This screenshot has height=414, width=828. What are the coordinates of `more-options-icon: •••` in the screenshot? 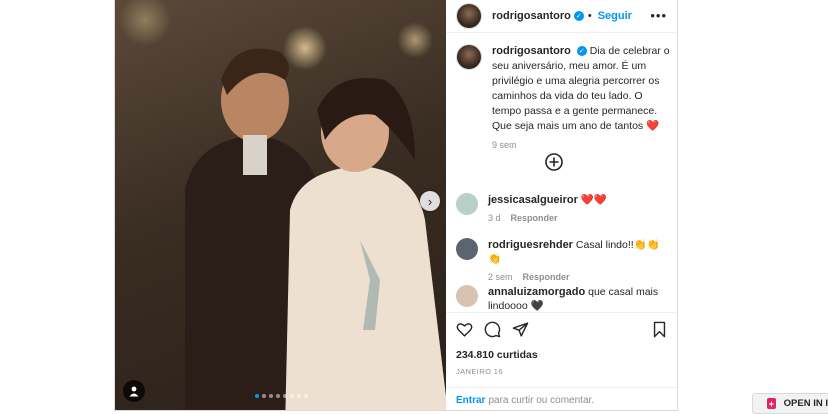 It's located at (658, 15).